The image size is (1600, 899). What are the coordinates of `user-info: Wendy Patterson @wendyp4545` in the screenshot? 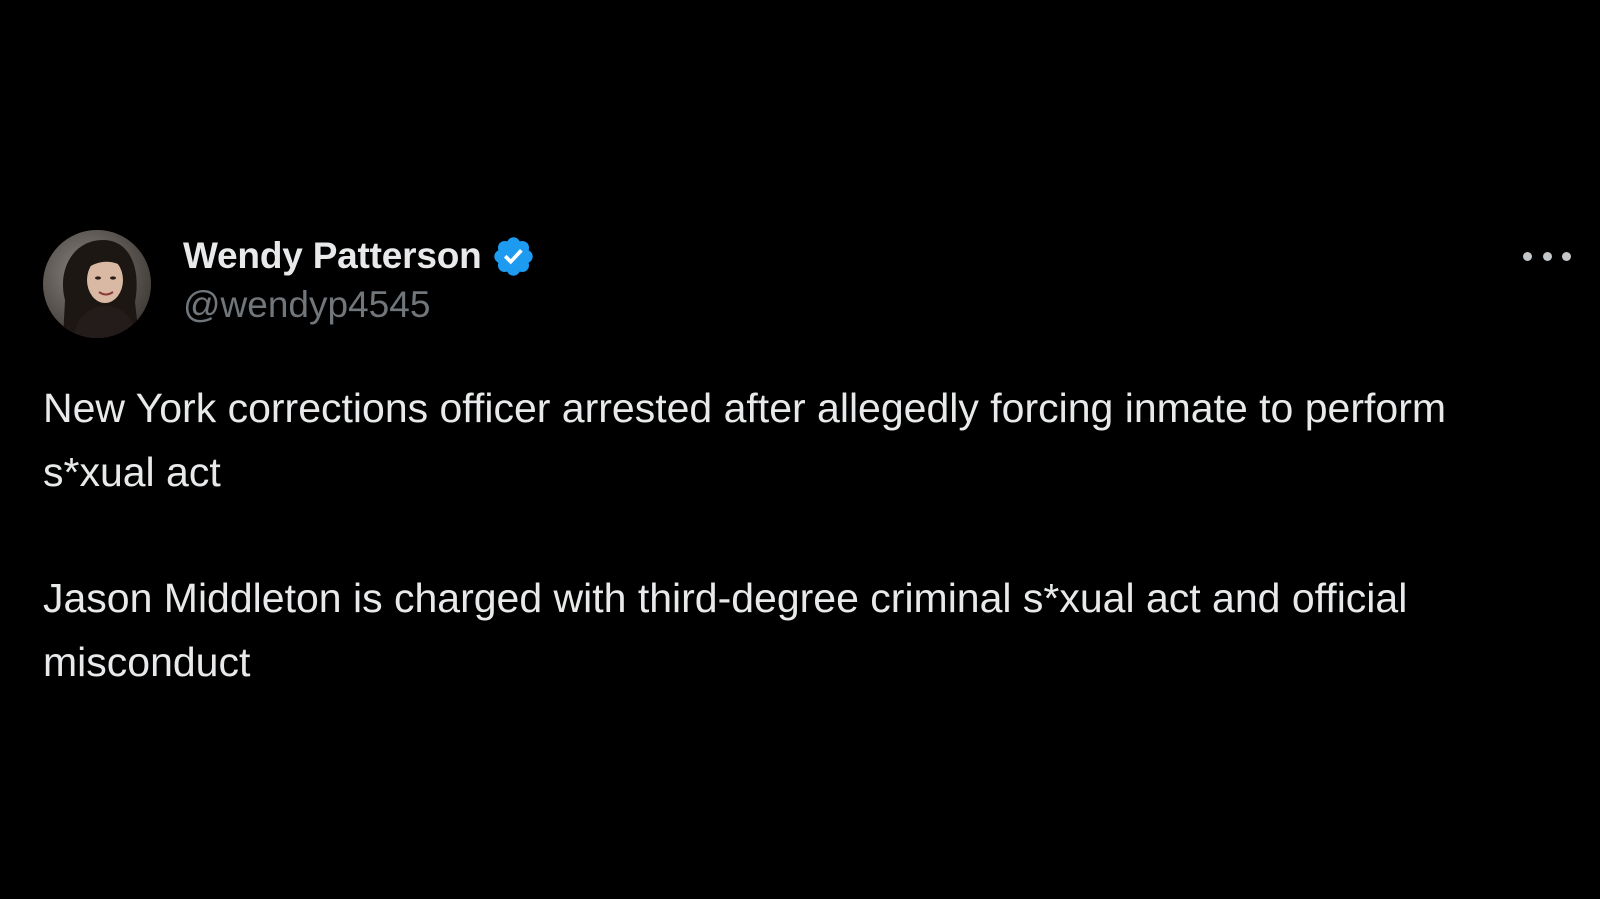 It's located at (359, 278).